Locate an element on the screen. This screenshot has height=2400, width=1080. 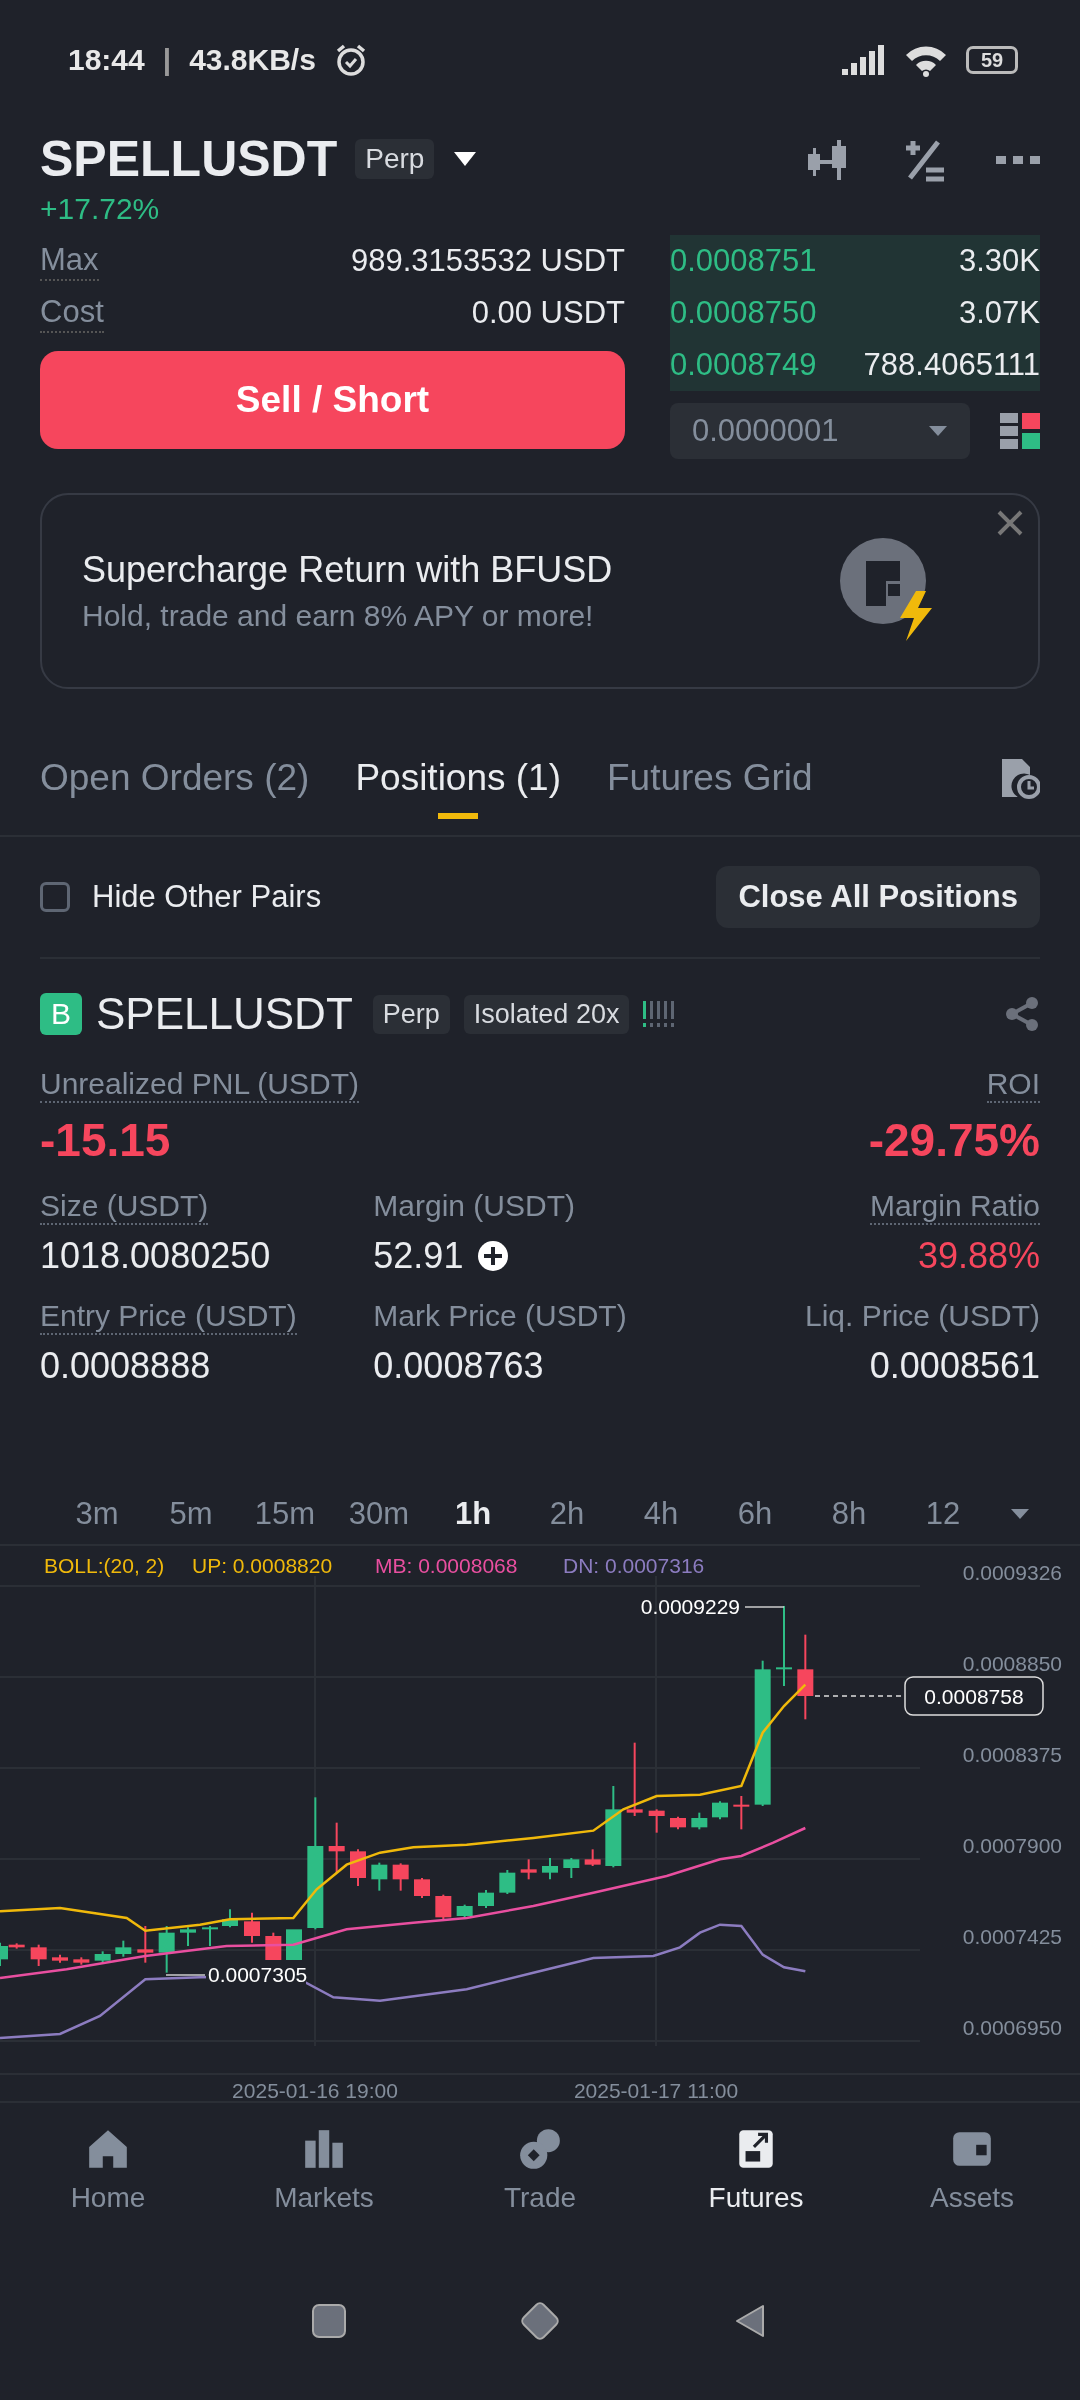
field-label: Unrealized PNL (USDT) is located at coordinates (199, 1085).